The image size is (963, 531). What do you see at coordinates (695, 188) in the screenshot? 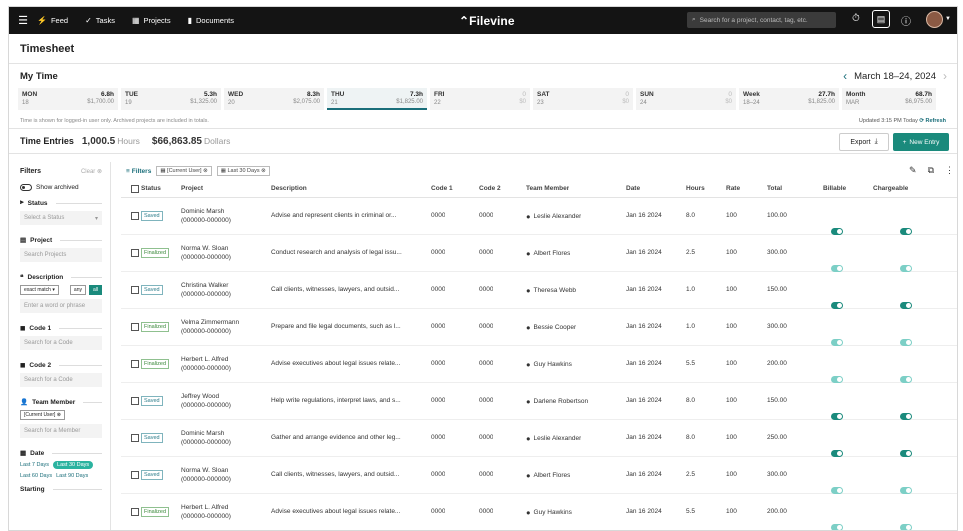
I see `column-header-hours: Hours` at bounding box center [695, 188].